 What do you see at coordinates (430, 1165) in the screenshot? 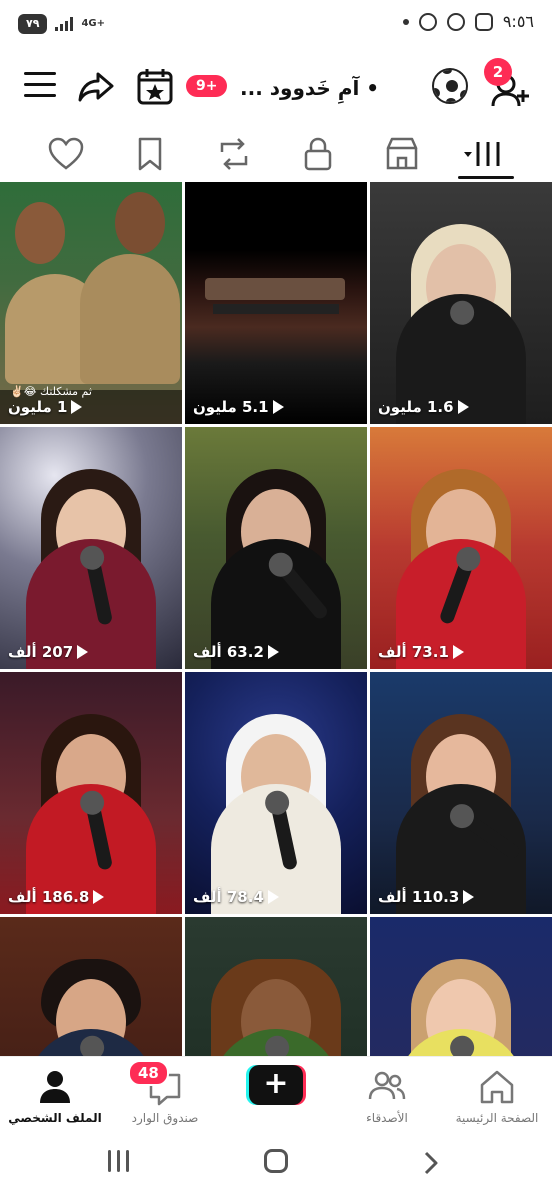
I see `back-button` at bounding box center [430, 1165].